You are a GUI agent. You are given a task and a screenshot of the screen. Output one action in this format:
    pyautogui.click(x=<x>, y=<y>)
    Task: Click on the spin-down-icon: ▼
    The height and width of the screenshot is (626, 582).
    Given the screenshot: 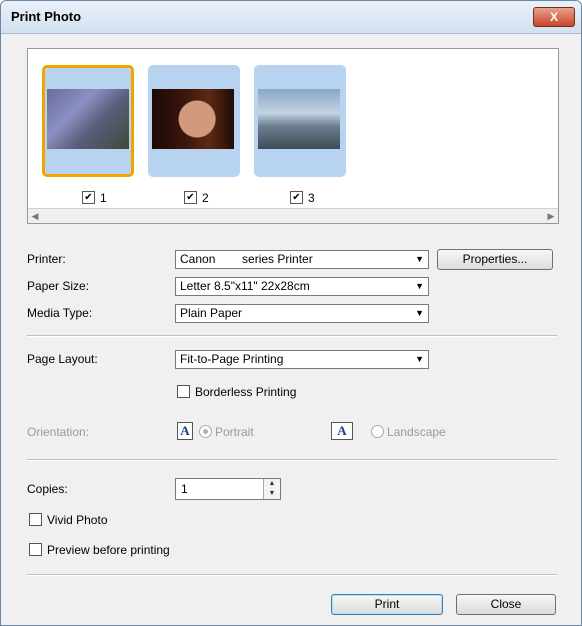 What is the action you would take?
    pyautogui.click(x=272, y=494)
    